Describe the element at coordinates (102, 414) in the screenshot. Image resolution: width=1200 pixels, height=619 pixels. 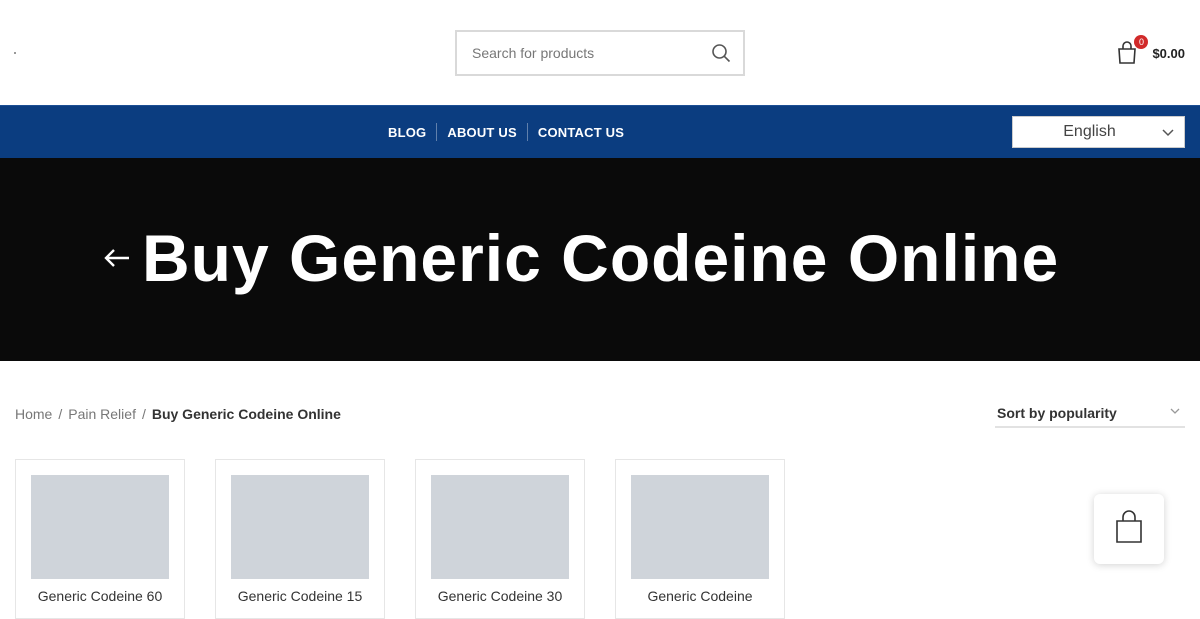
I see `breadcrumb-pain-relief: Pain Relief` at that location.